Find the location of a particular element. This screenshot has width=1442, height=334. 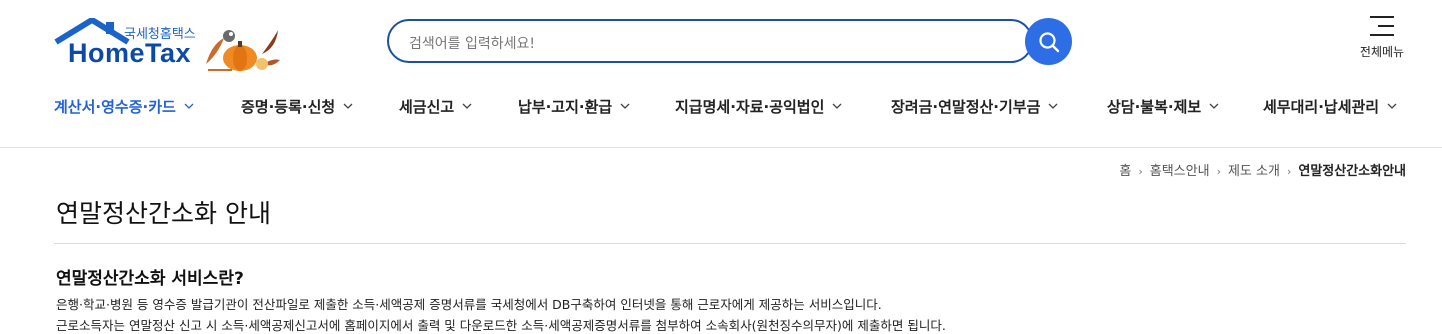

nav-item-payment: 납부·고지·환급 is located at coordinates (574, 106).